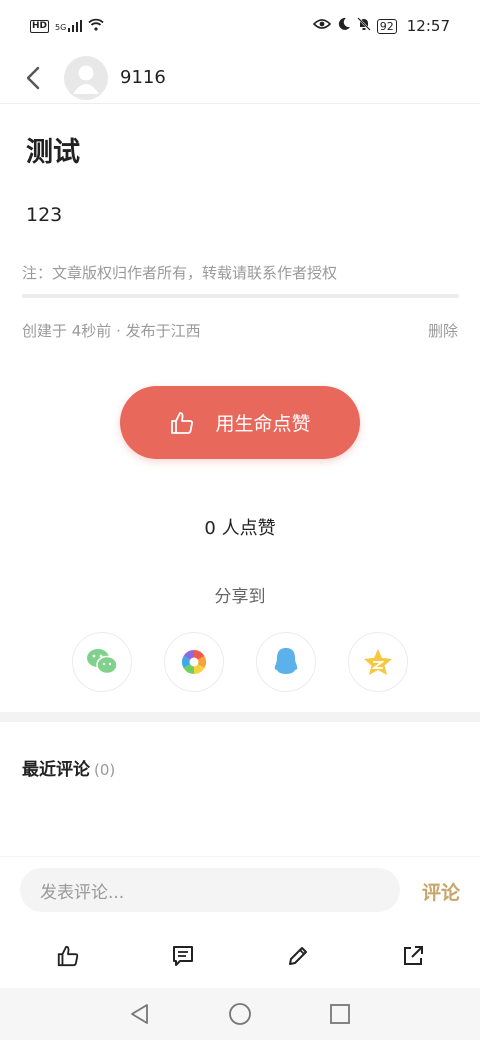  What do you see at coordinates (428, 26) in the screenshot?
I see `clock: 12:57` at bounding box center [428, 26].